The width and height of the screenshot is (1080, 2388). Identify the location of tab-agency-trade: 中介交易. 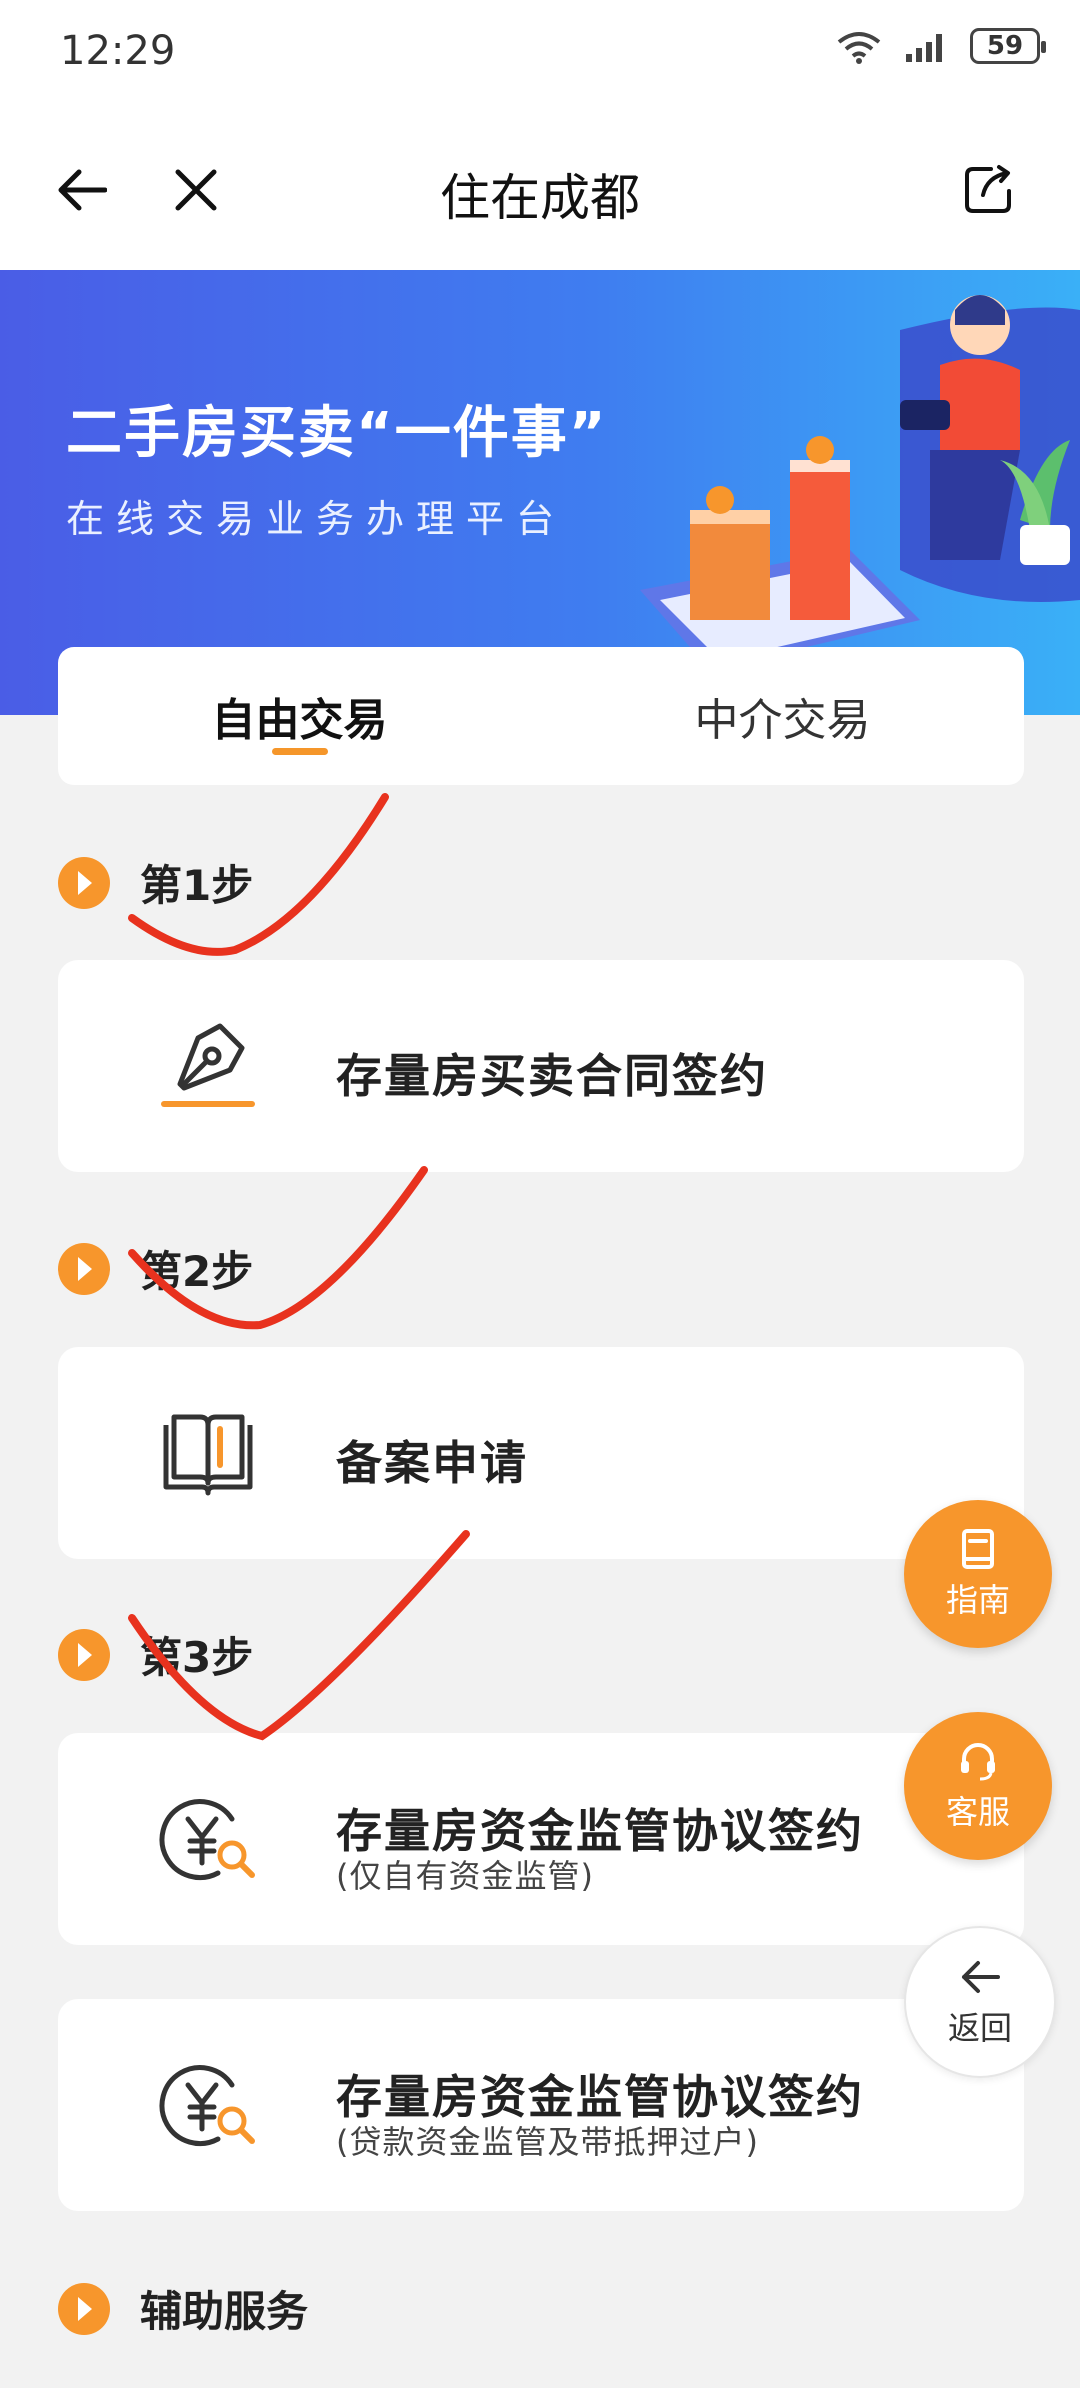
(782, 716).